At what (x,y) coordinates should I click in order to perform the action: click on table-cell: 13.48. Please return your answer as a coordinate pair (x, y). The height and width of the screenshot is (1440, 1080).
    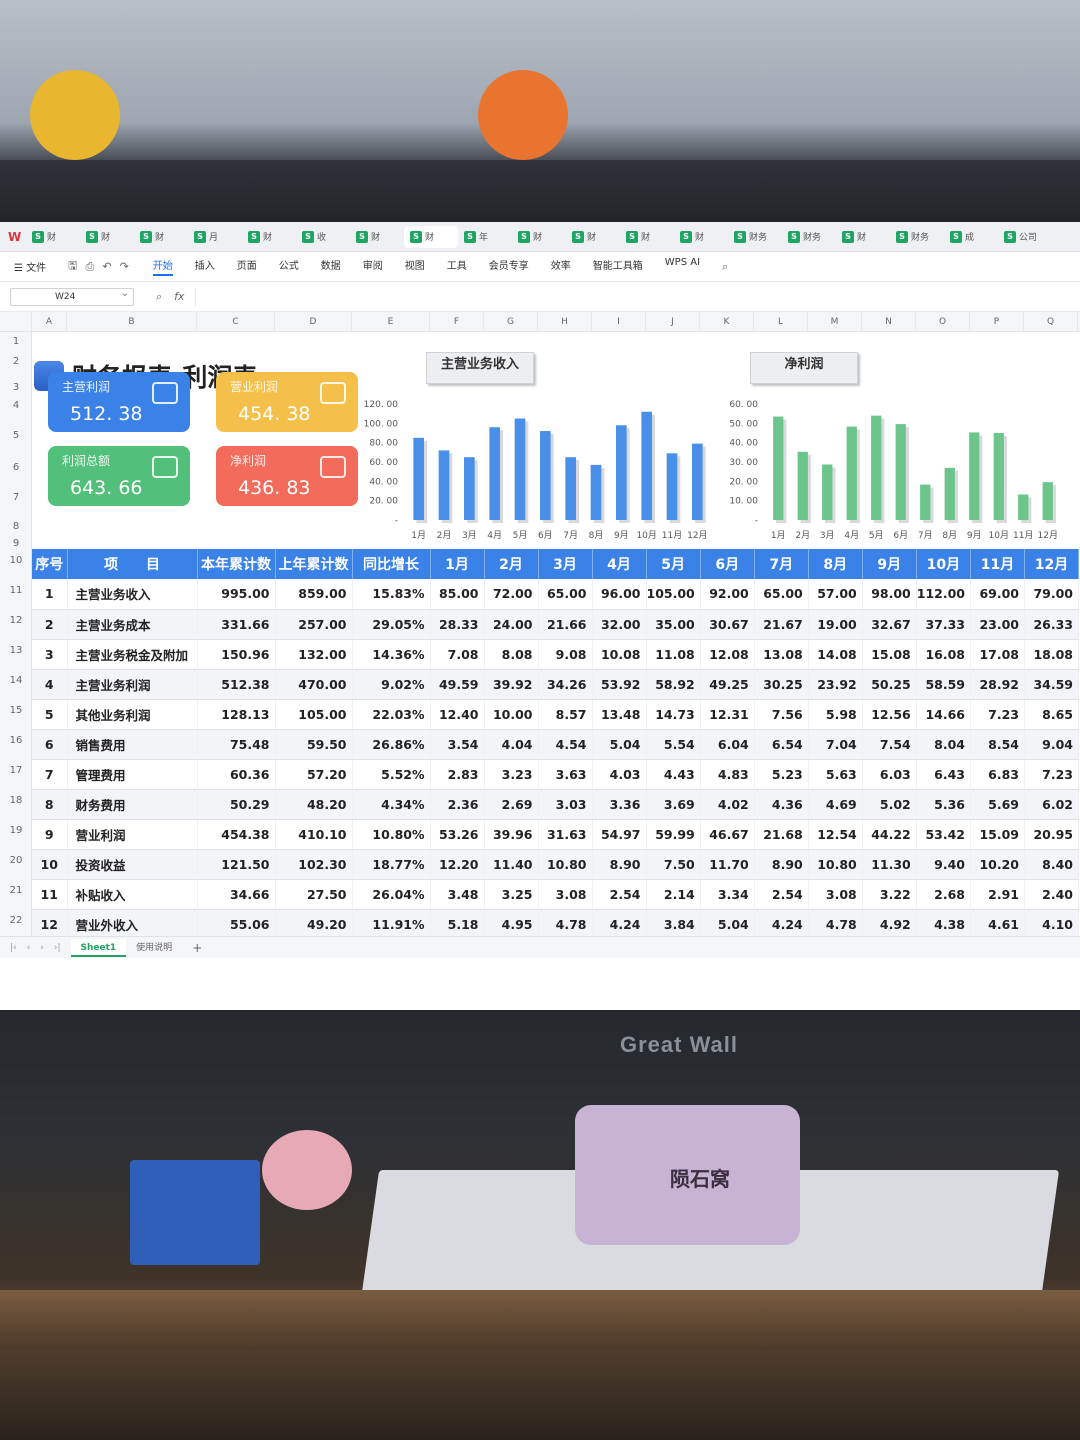
    Looking at the image, I should click on (619, 714).